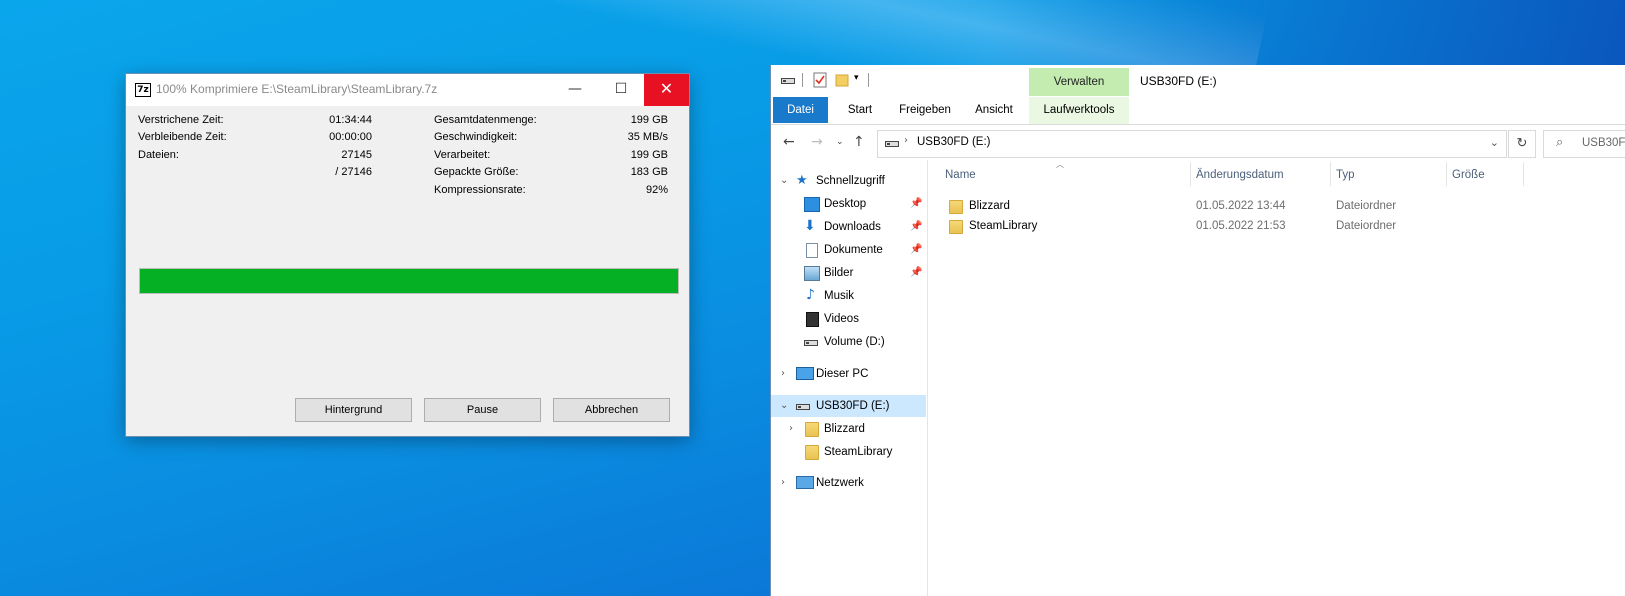 This screenshot has height=596, width=1625. What do you see at coordinates (1584, 144) in the screenshot?
I see `search-box: ⌕ USB30FD` at bounding box center [1584, 144].